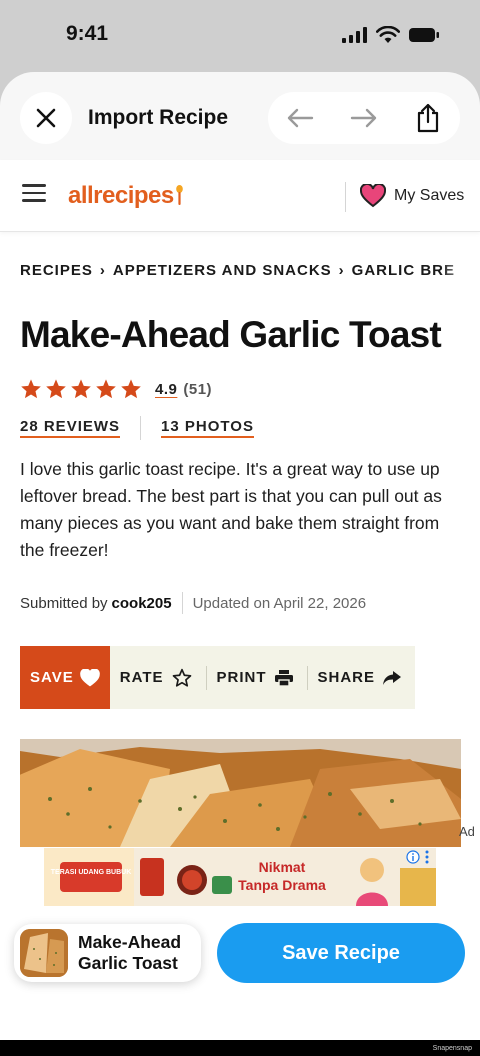 The image size is (480, 1056). What do you see at coordinates (181, 677) in the screenshot?
I see `star-outline-icon` at bounding box center [181, 677].